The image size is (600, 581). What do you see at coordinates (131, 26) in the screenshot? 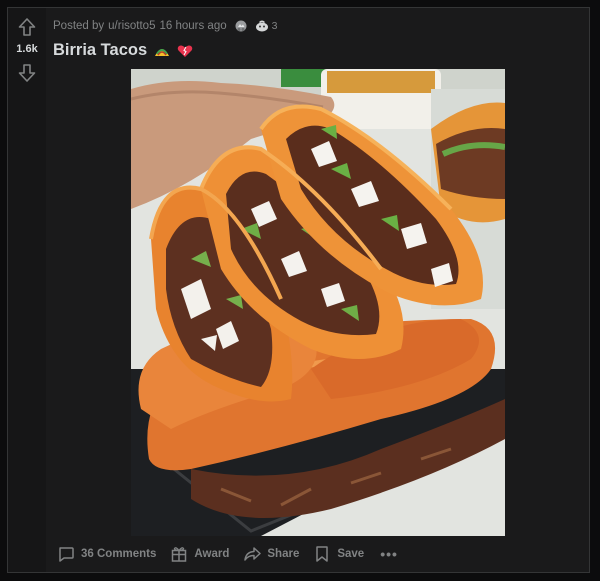
I see `author-link: u/risotto5` at bounding box center [131, 26].